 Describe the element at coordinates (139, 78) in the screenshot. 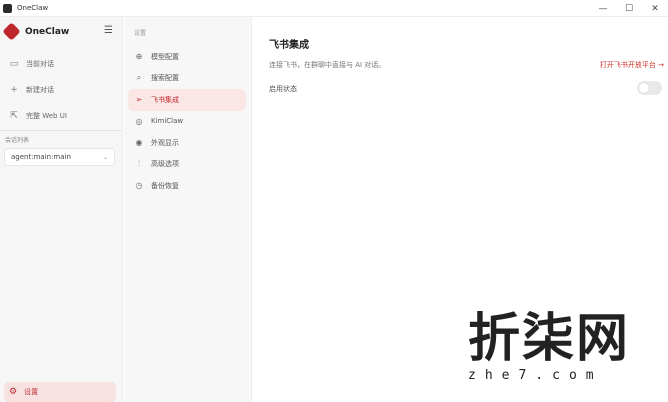

I see `search-icon: ⌕` at that location.